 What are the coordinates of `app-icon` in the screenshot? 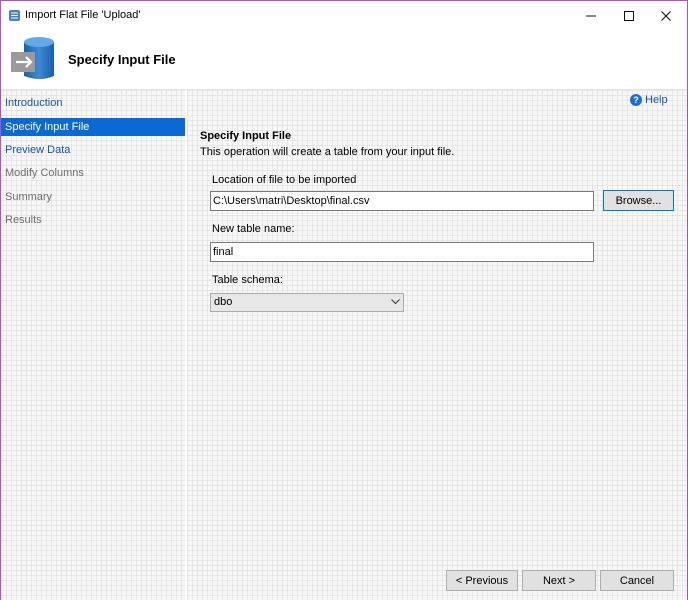 It's located at (14, 15).